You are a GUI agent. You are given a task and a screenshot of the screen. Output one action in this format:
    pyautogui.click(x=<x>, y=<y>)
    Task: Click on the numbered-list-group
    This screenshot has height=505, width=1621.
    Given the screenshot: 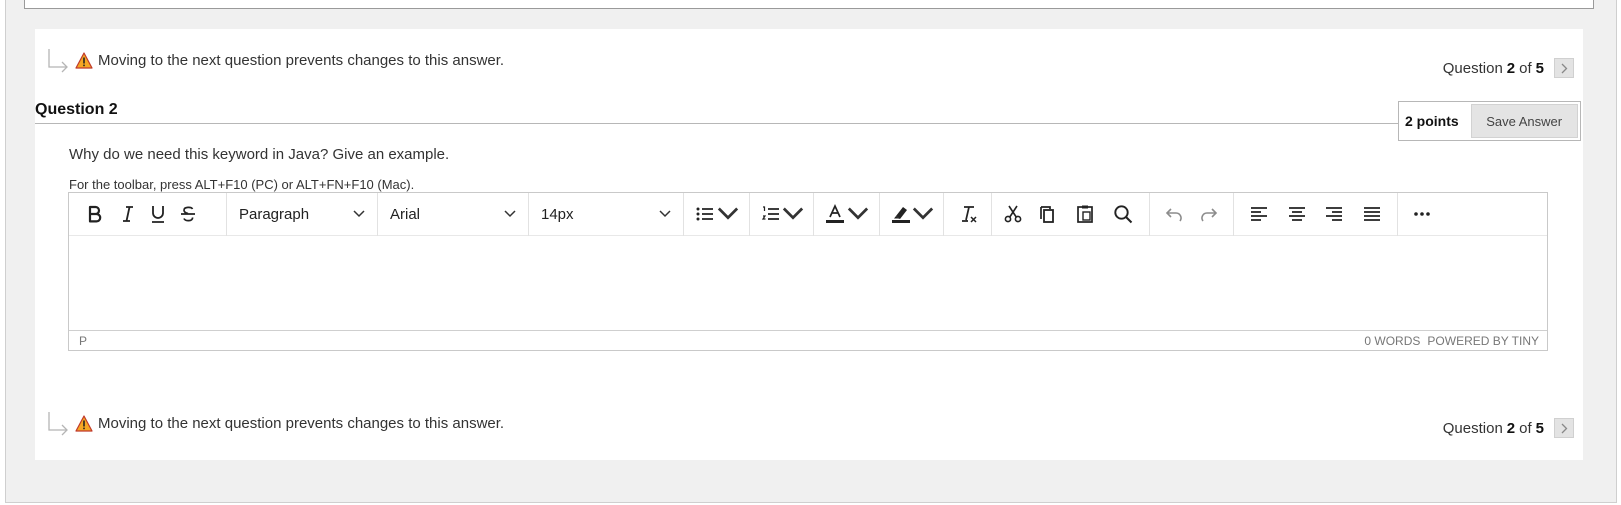 What is the action you would take?
    pyautogui.click(x=782, y=214)
    